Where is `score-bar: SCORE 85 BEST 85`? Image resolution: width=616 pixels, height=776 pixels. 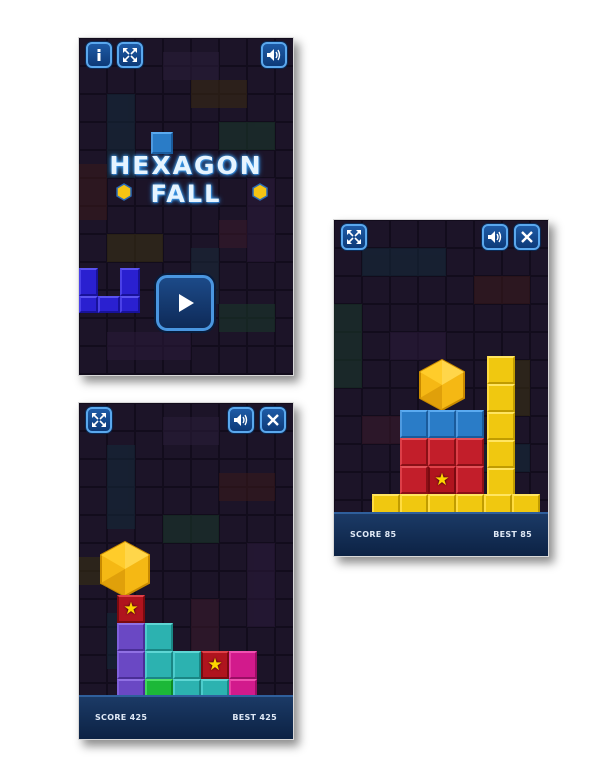 score-bar: SCORE 85 BEST 85 is located at coordinates (441, 534).